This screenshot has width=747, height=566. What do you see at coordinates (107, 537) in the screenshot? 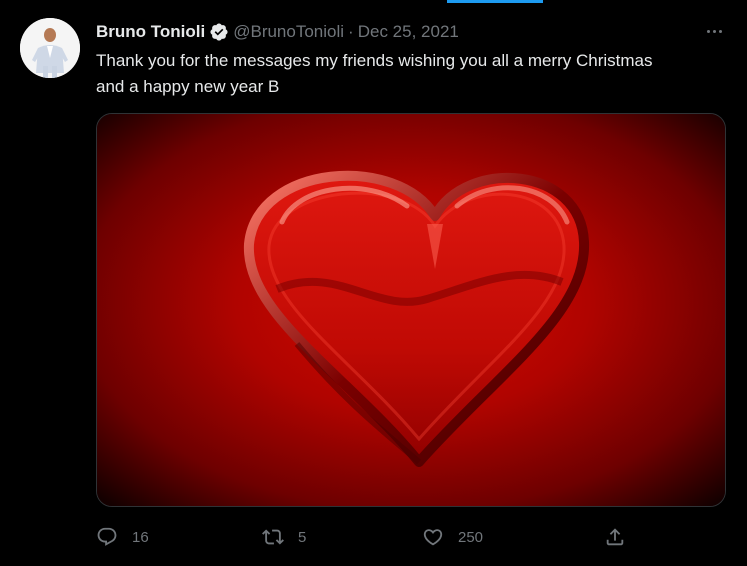
I see `reply-icon` at bounding box center [107, 537].